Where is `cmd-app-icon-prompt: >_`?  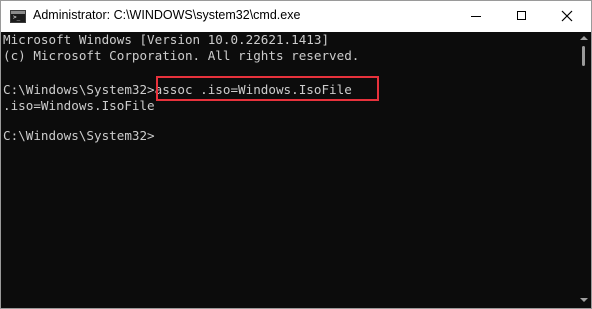
cmd-app-icon-prompt: >_ is located at coordinates (17, 17).